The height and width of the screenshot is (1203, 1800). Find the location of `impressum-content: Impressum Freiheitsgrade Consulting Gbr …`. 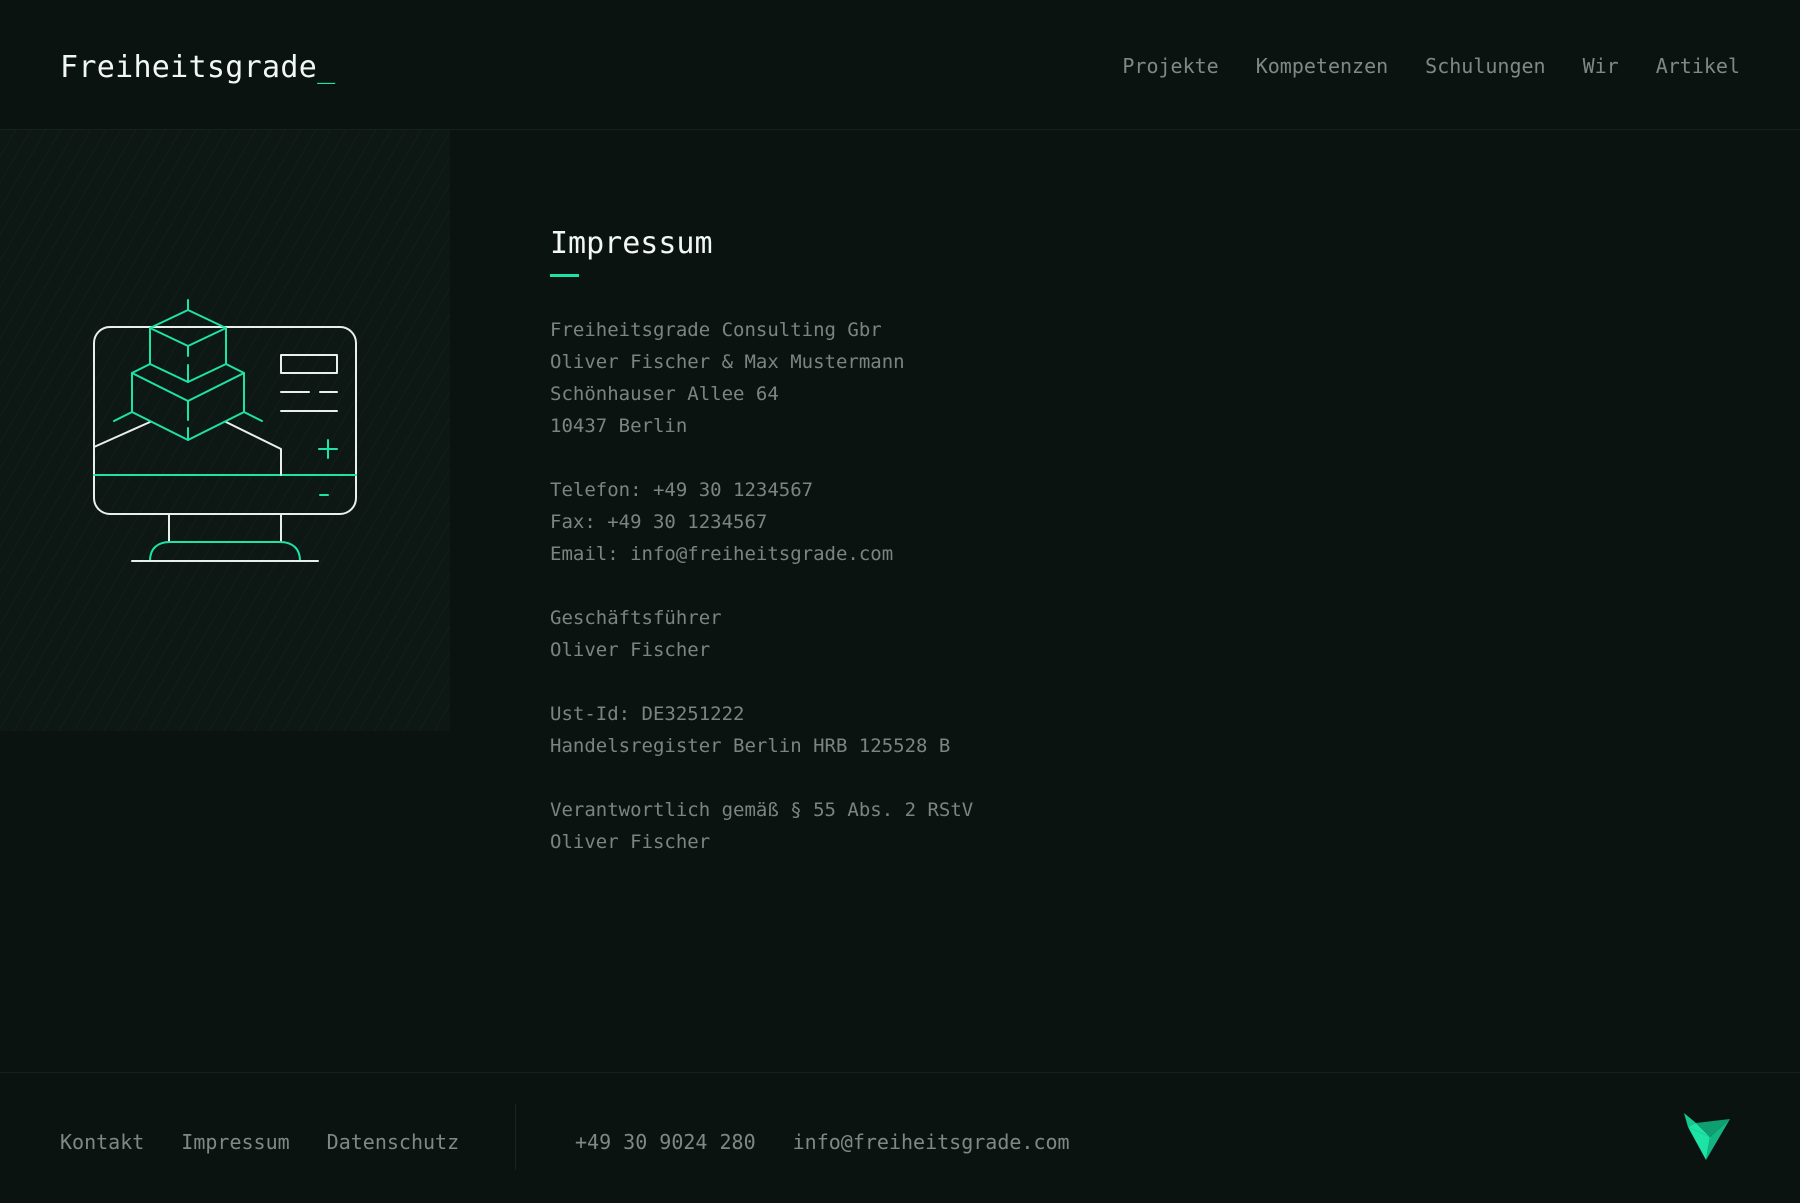

impressum-content: Impressum Freiheitsgrade Consulting Gbr … is located at coordinates (761, 541).